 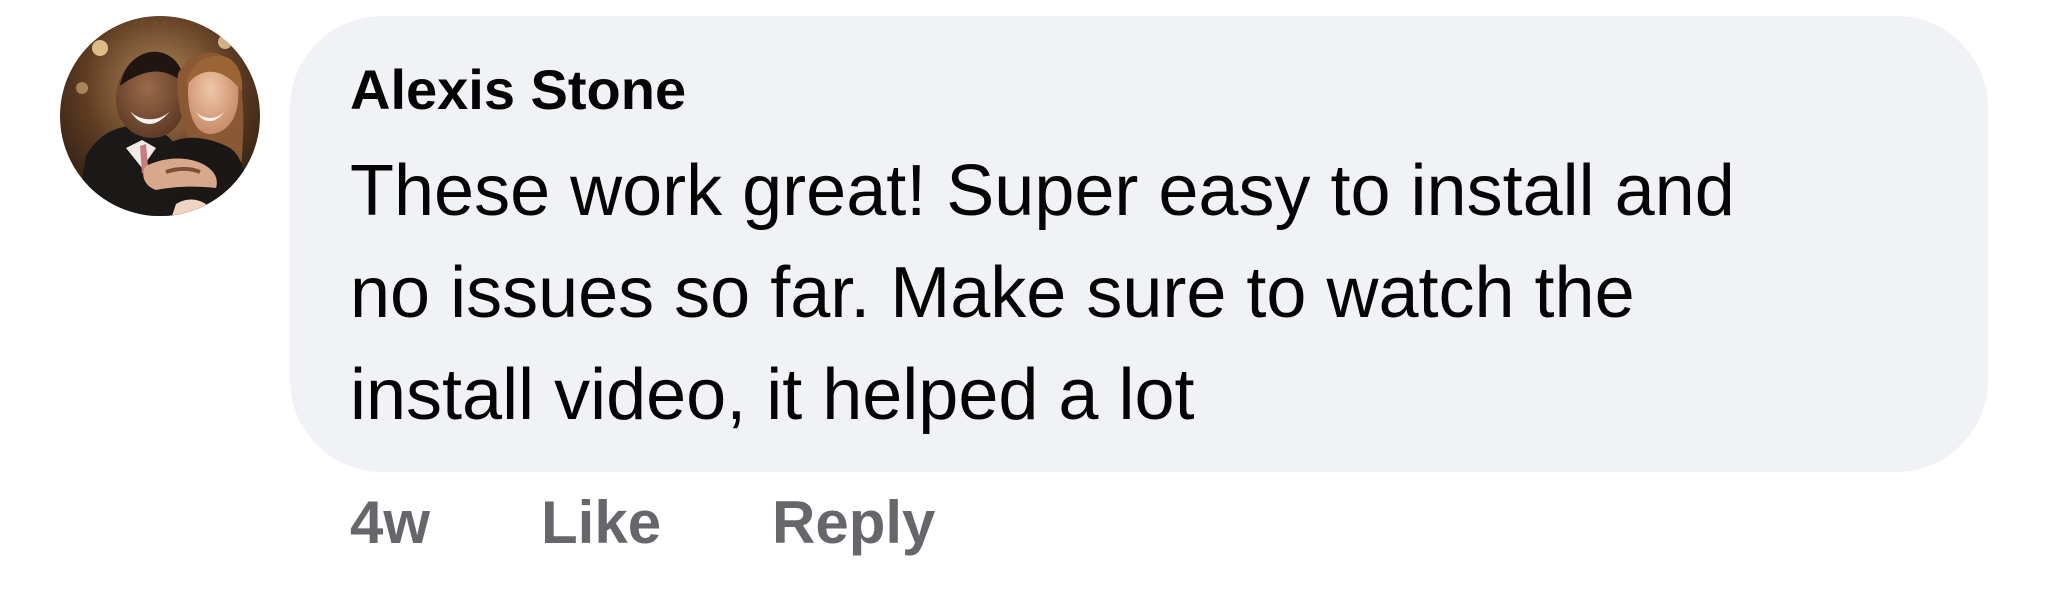 What do you see at coordinates (518, 89) in the screenshot?
I see `author-name: Alexis Stone` at bounding box center [518, 89].